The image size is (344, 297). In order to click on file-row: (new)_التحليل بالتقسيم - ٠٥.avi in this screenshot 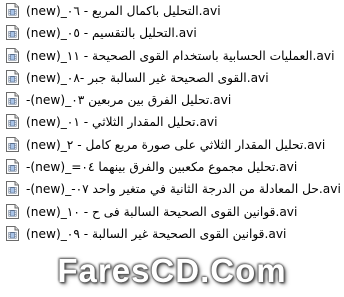, I will do `click(172, 33)`.